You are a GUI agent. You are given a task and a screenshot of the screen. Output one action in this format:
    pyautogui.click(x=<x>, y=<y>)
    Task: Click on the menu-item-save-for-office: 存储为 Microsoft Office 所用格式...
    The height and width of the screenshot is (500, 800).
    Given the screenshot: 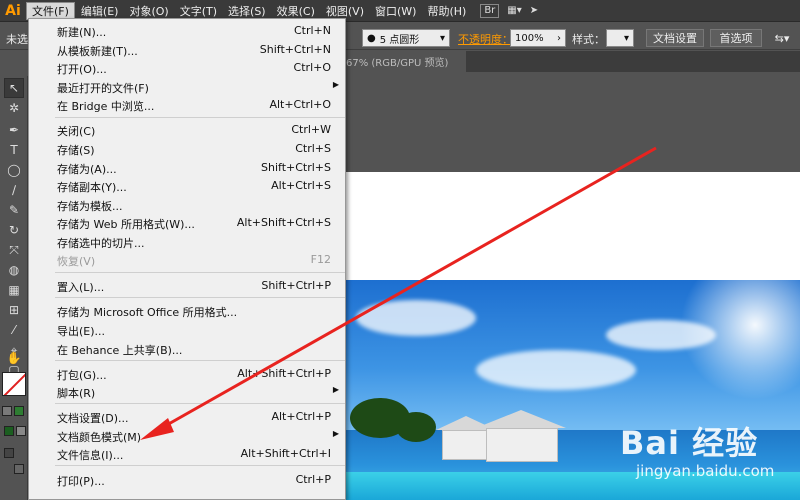 What is the action you would take?
    pyautogui.click(x=187, y=310)
    